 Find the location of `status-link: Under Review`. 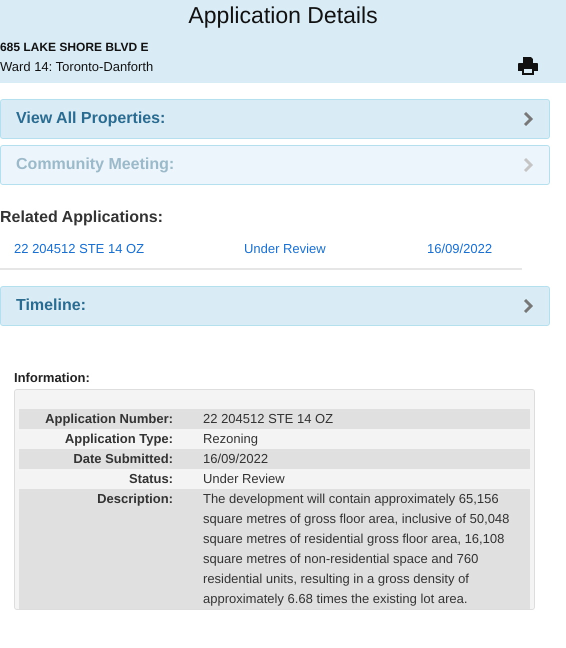

status-link: Under Review is located at coordinates (335, 248).